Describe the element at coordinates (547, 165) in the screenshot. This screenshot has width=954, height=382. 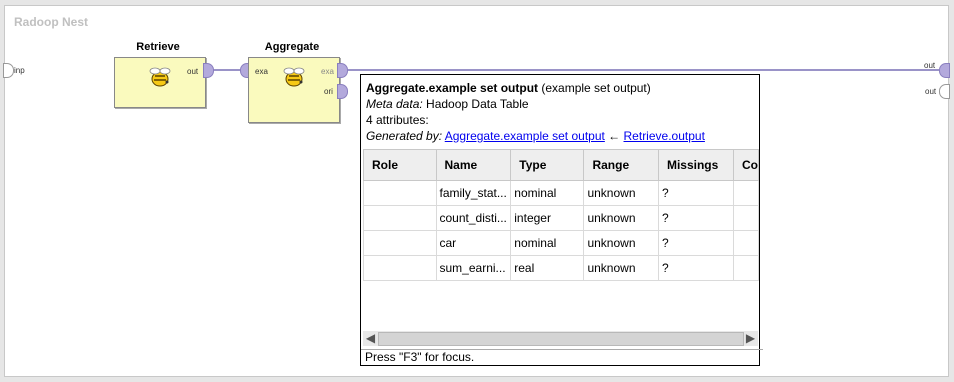
I see `column-header-type: Type` at that location.